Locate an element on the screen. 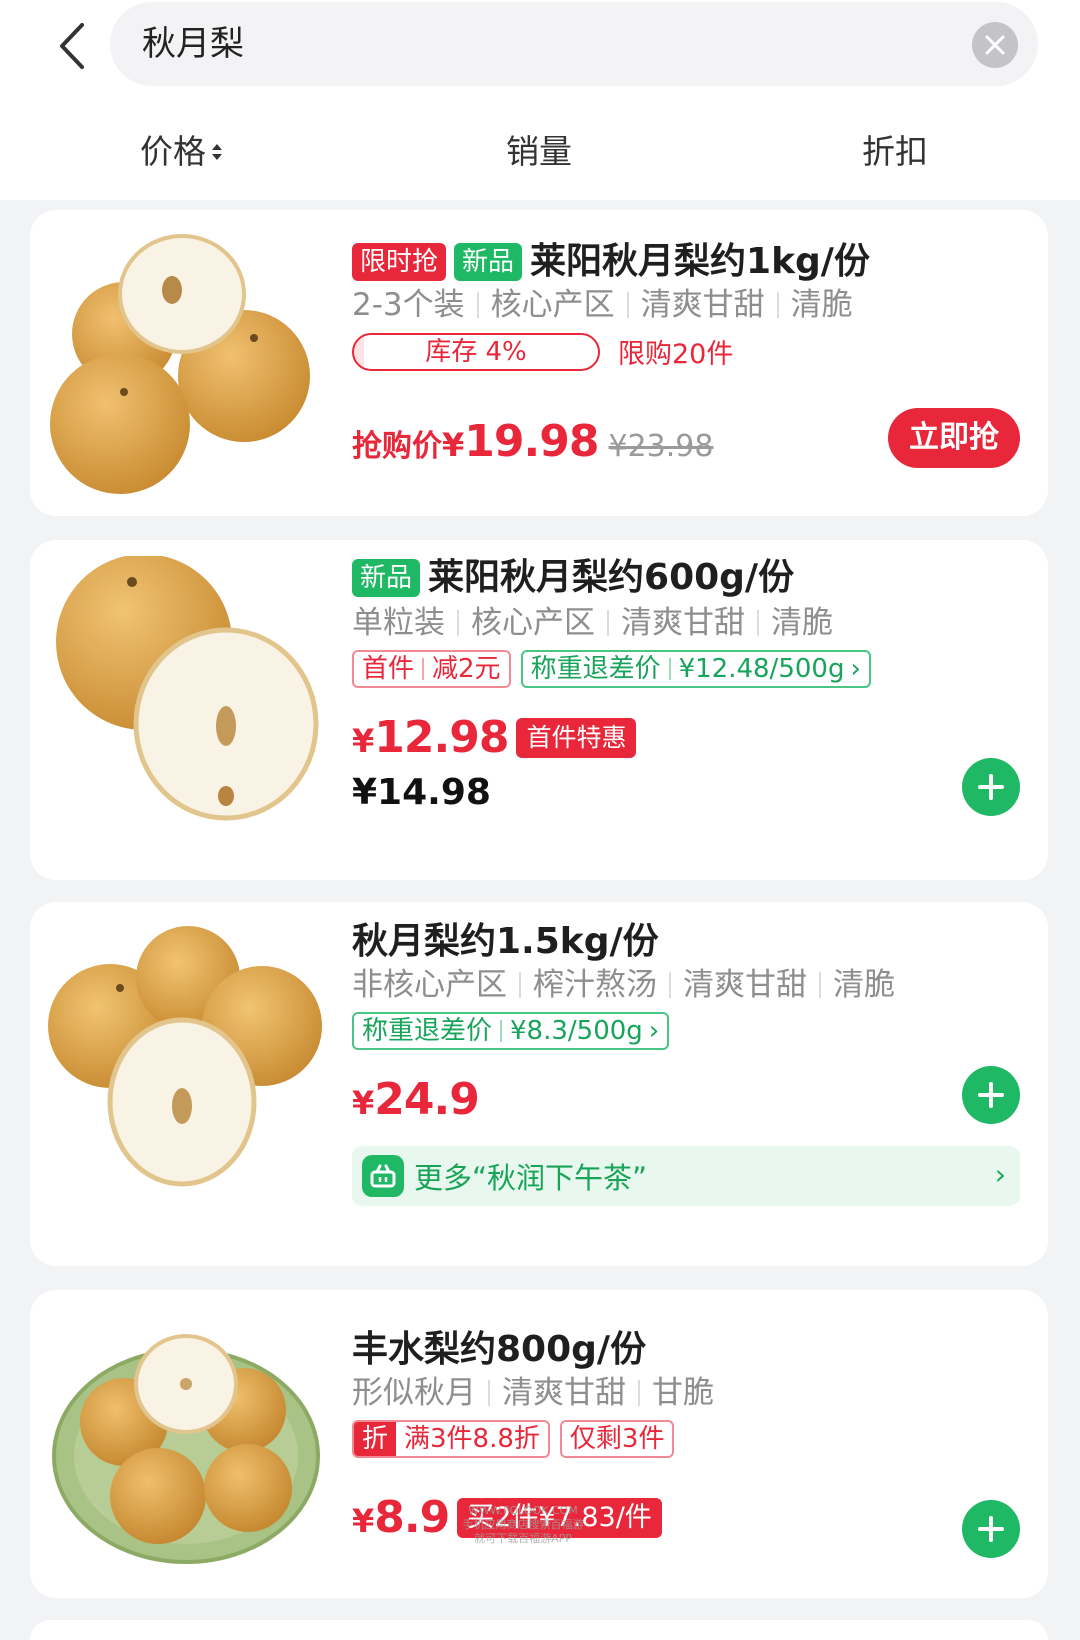 The image size is (1080, 1640). tab-sales: 销量 is located at coordinates (539, 152).